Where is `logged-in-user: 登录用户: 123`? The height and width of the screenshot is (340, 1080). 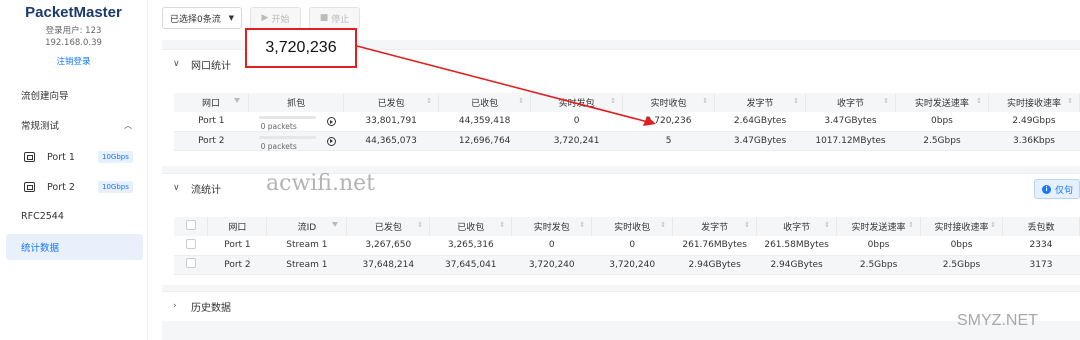 logged-in-user: 登录用户: 123 is located at coordinates (73, 31).